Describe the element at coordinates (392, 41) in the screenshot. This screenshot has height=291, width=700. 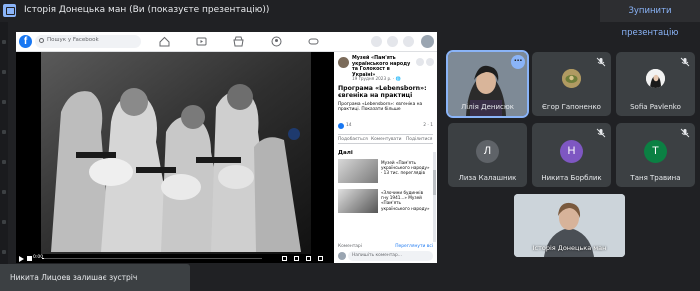
I see `messenger-icon` at that location.